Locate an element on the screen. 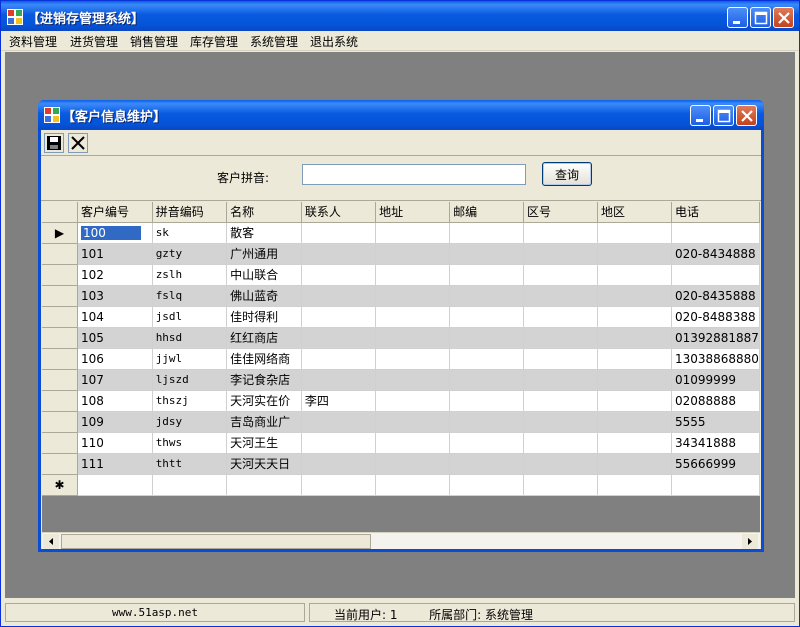 The height and width of the screenshot is (627, 800). child-minimize-button is located at coordinates (700, 115).